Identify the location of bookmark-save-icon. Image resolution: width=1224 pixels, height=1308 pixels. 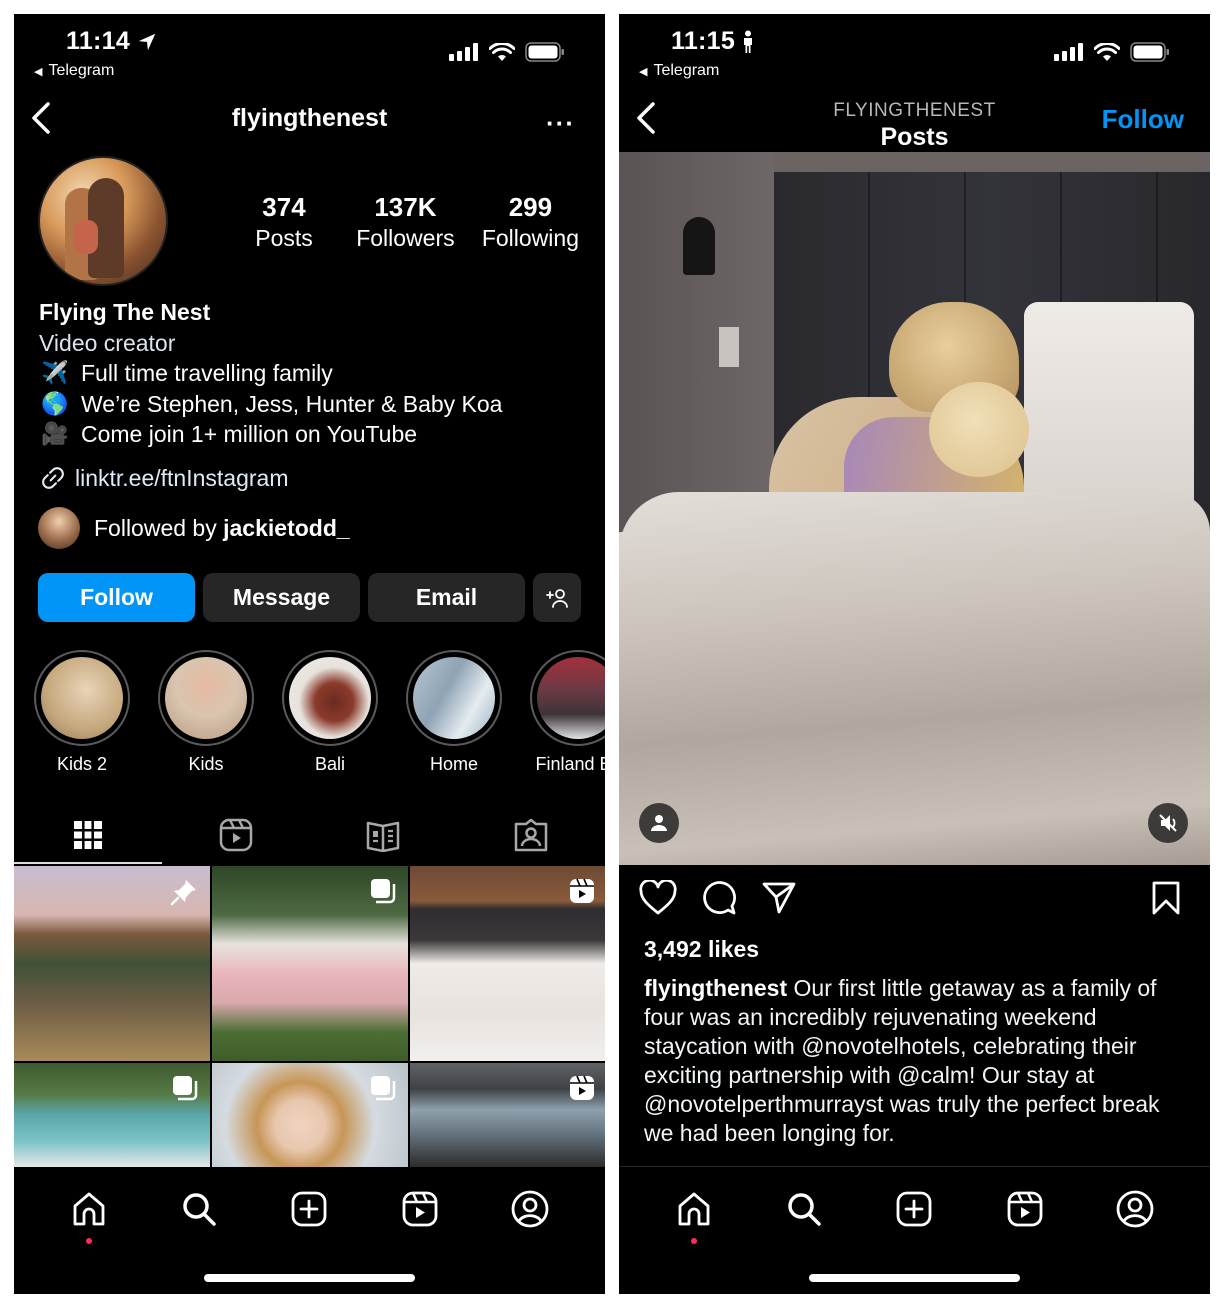
(1166, 898).